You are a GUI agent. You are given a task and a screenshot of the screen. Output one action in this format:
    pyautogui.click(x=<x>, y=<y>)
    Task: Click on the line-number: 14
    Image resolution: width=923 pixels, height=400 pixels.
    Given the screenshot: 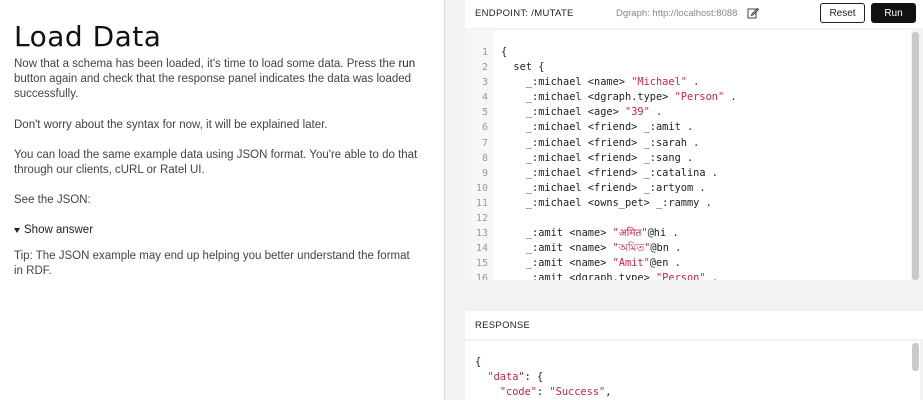 What is the action you would take?
    pyautogui.click(x=481, y=249)
    